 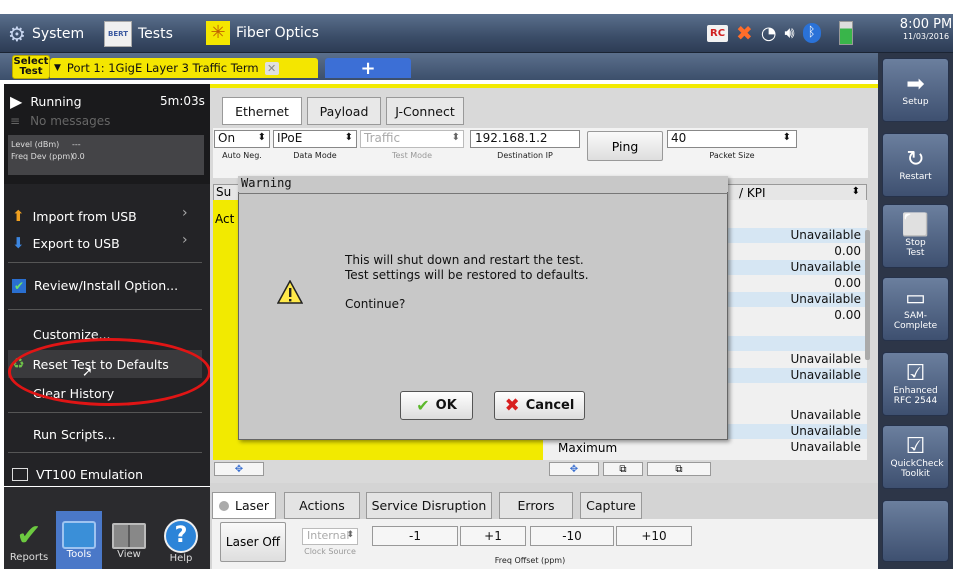 I want to click on add-test-tab: +, so click(x=368, y=68).